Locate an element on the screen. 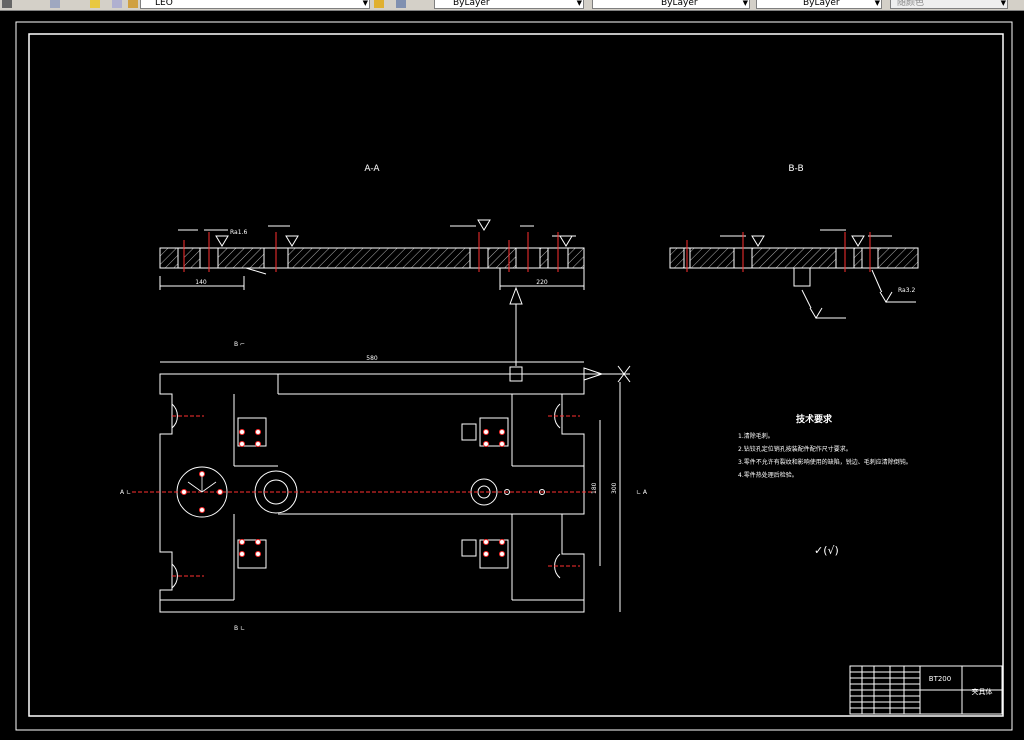 The image size is (1024, 740). tech-req-line-2: 2.钻铰孔定位销孔按装配件配作尺寸要求。 is located at coordinates (795, 449).